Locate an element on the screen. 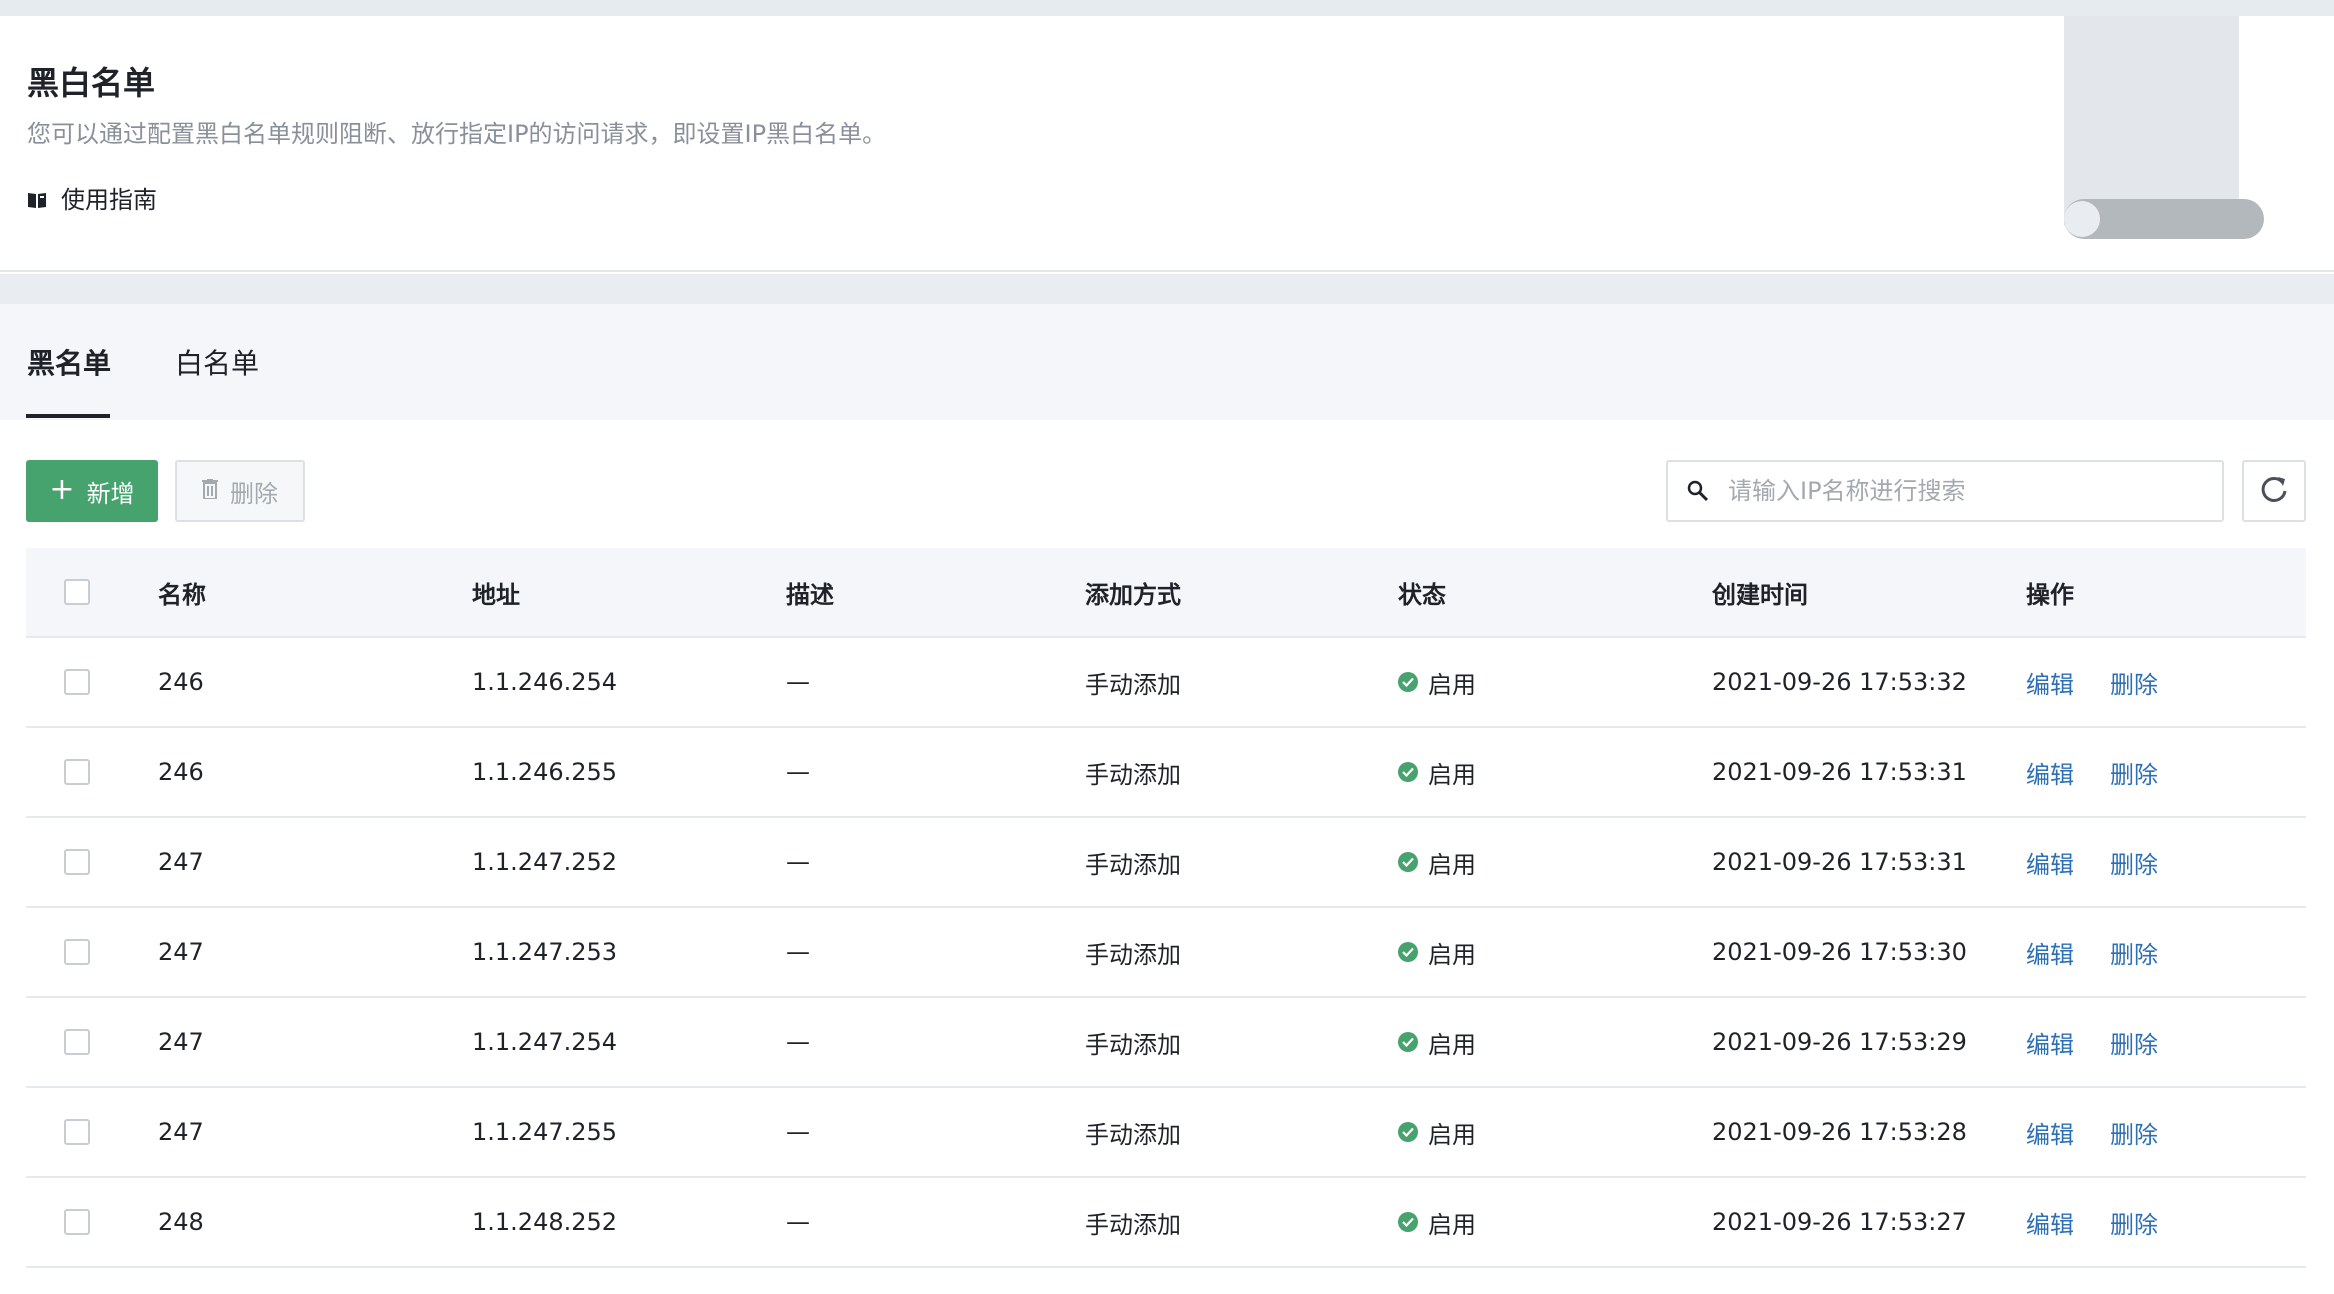 The image size is (2334, 1294). select-all-checkbox is located at coordinates (77, 592).